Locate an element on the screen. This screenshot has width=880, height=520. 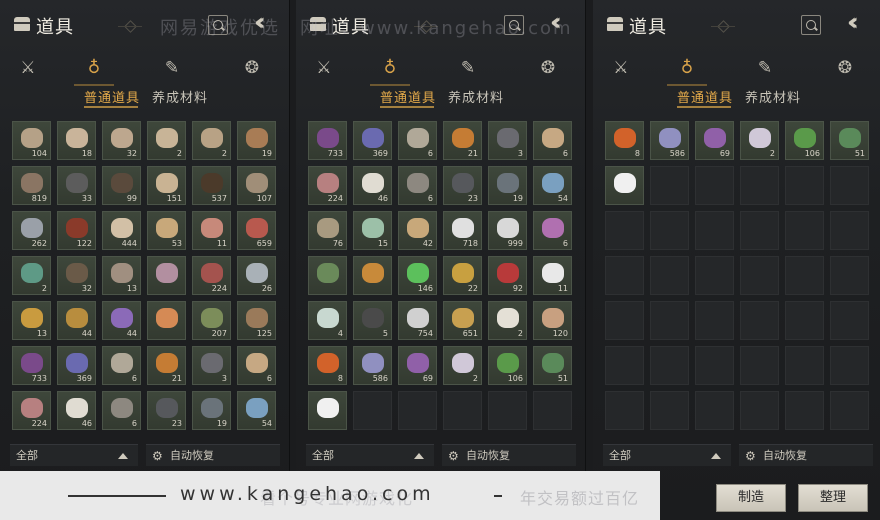
item-slot: 819 is located at coordinates (31, 185).